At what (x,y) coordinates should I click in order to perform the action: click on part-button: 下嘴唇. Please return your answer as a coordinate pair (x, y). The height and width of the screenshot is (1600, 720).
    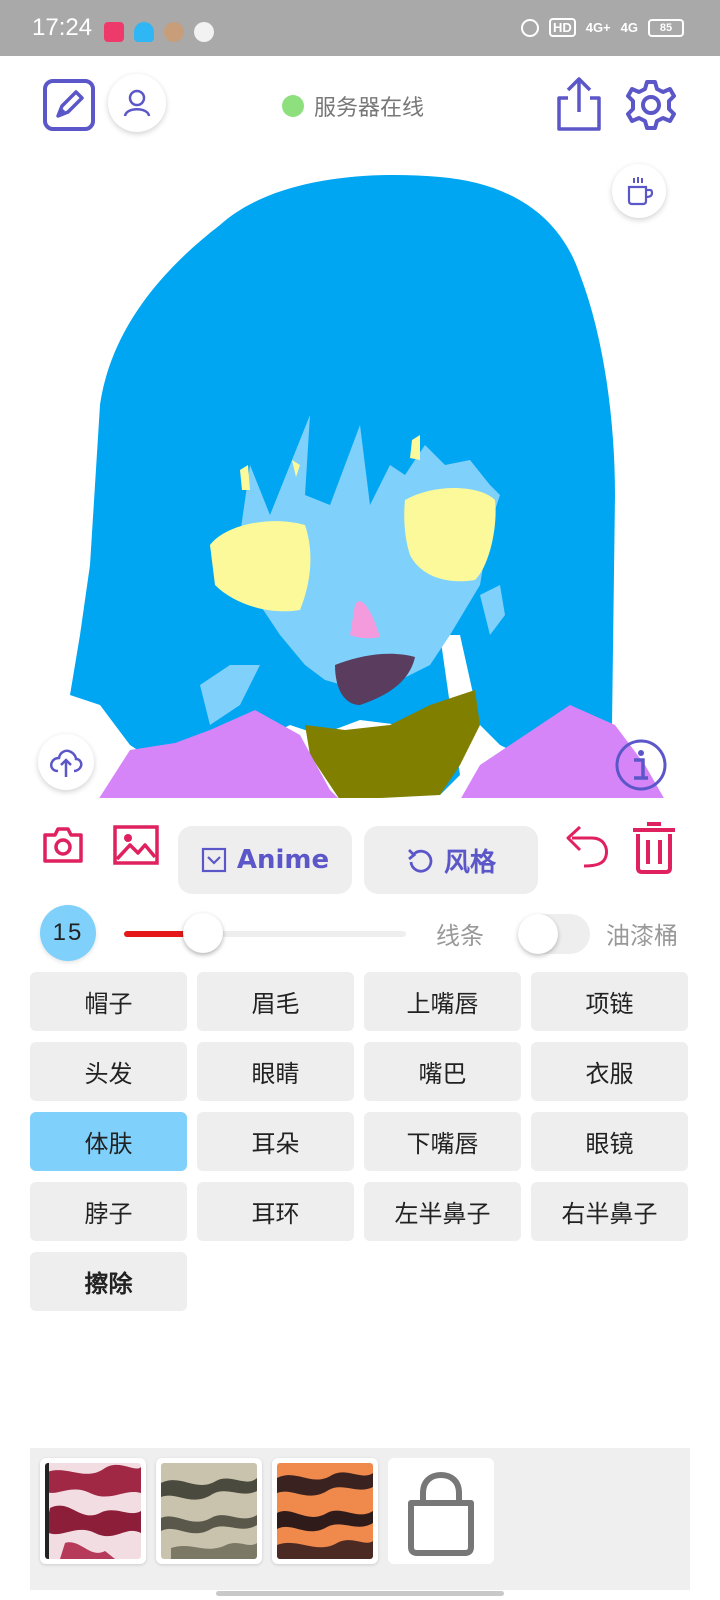
    Looking at the image, I should click on (442, 1141).